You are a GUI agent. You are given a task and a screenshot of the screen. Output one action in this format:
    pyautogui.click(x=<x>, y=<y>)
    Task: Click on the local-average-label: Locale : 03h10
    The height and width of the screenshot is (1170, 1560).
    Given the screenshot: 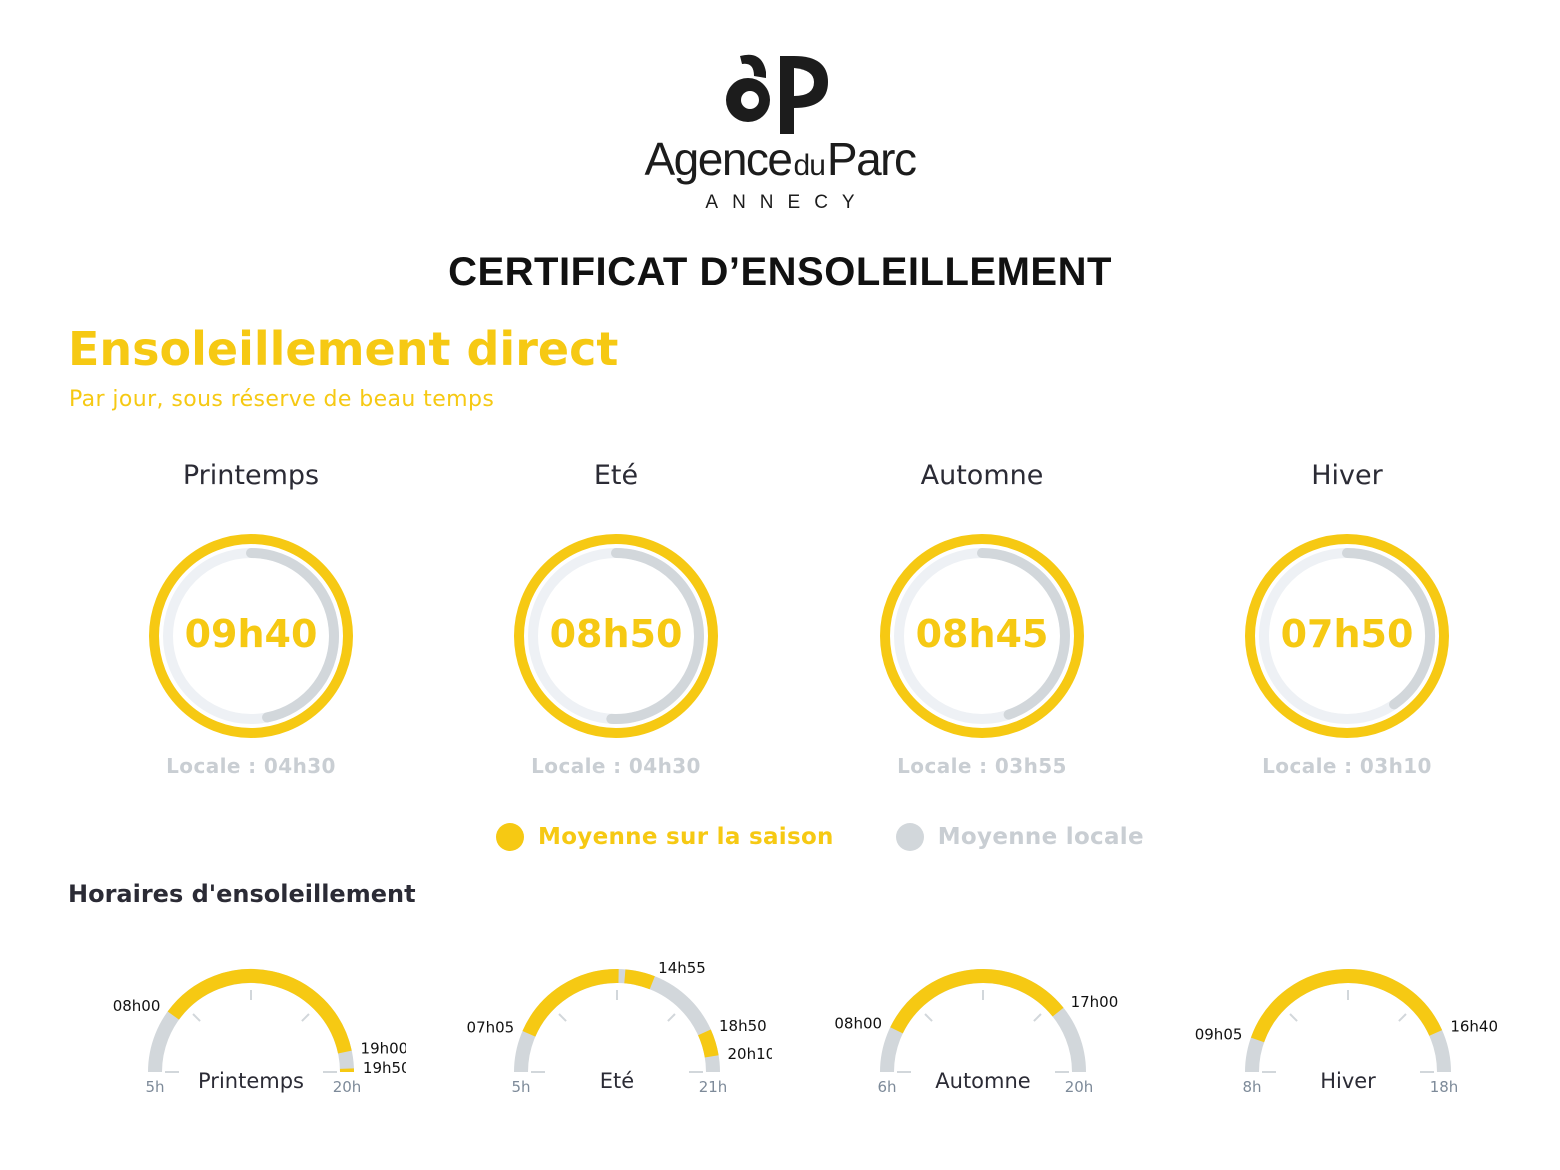 What is the action you would take?
    pyautogui.click(x=1347, y=766)
    